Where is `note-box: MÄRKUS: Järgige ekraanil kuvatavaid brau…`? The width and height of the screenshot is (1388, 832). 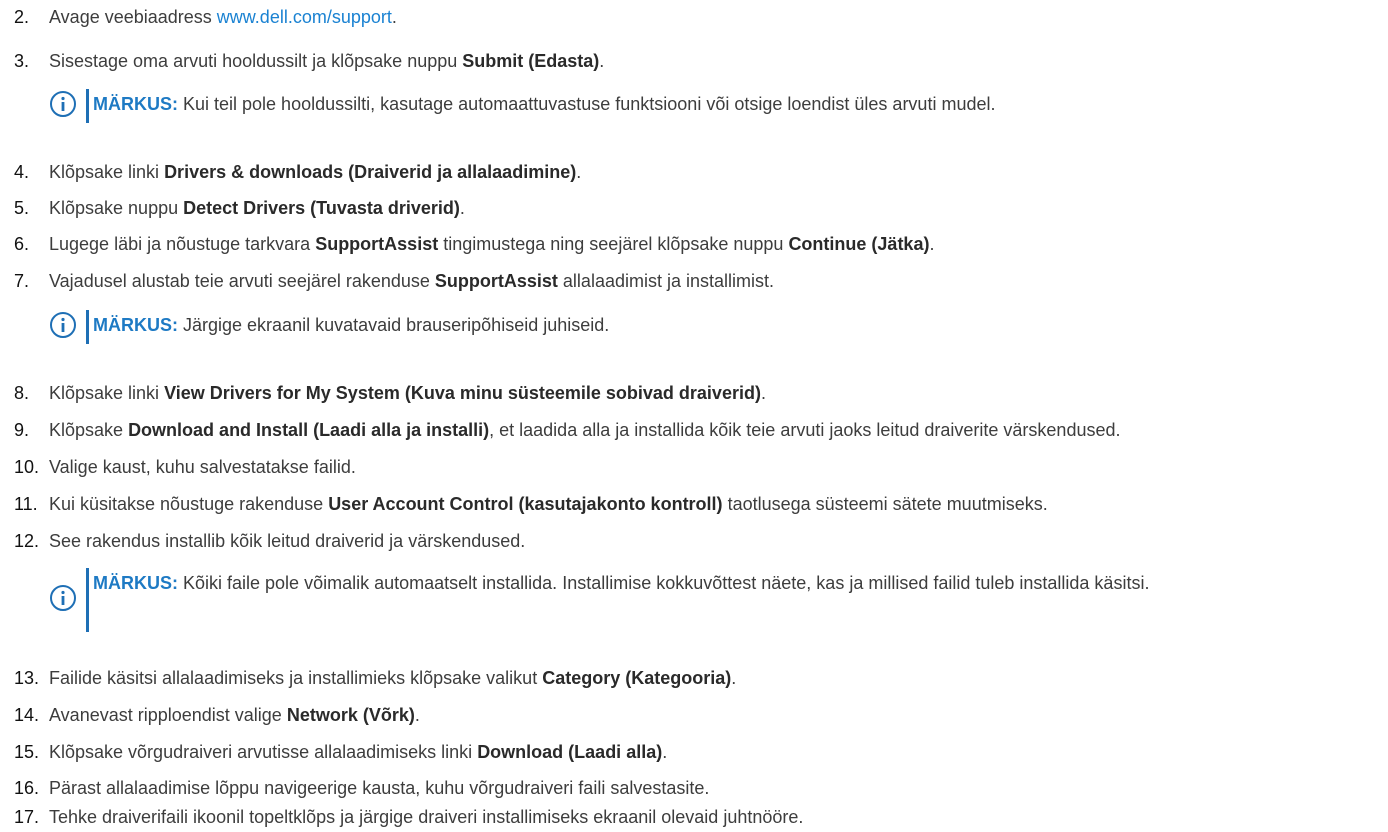 note-box: MÄRKUS: Järgige ekraanil kuvatavaid brau… is located at coordinates (709, 327).